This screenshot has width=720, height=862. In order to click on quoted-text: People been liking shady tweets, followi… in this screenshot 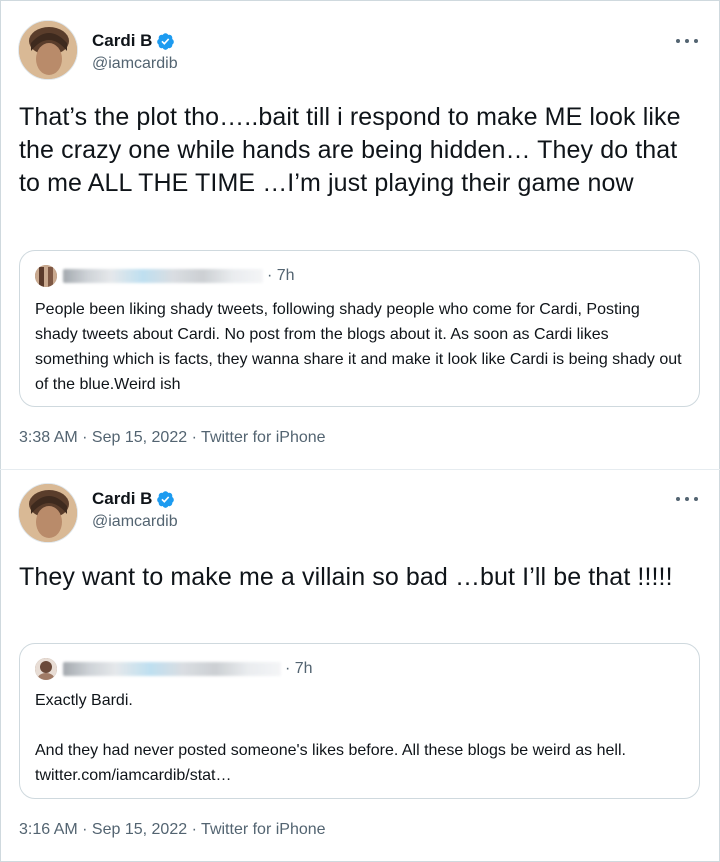, I will do `click(358, 347)`.